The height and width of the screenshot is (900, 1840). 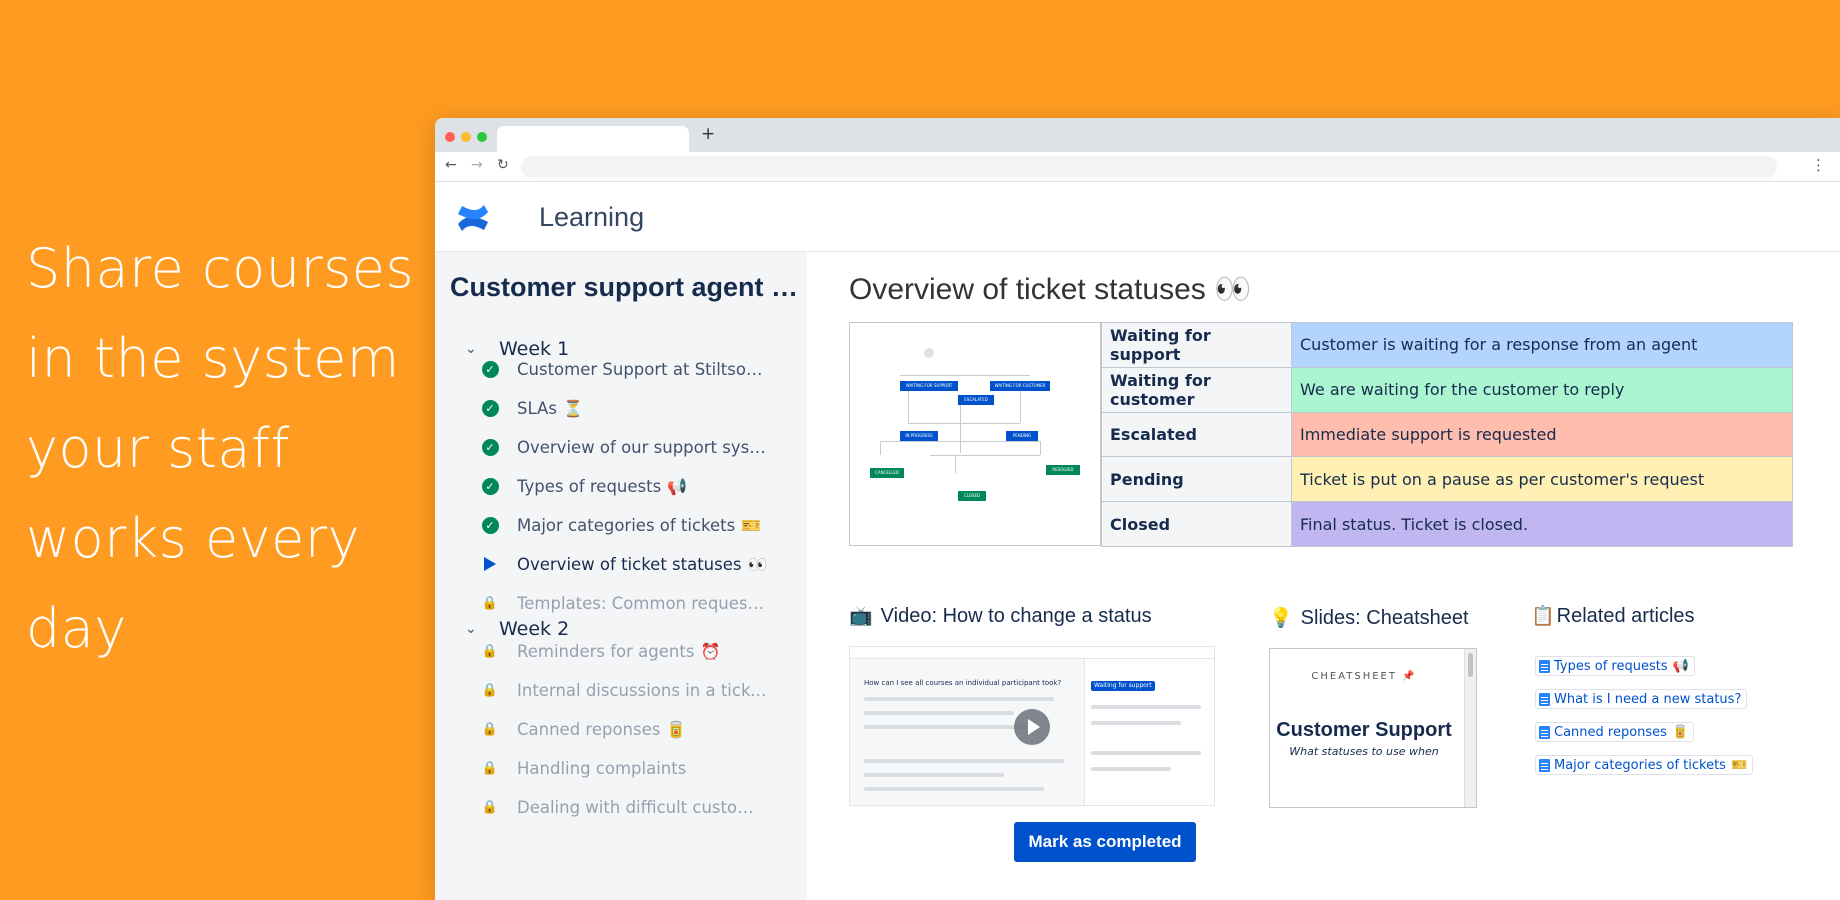 I want to click on confluence-logo-icon, so click(x=473, y=218).